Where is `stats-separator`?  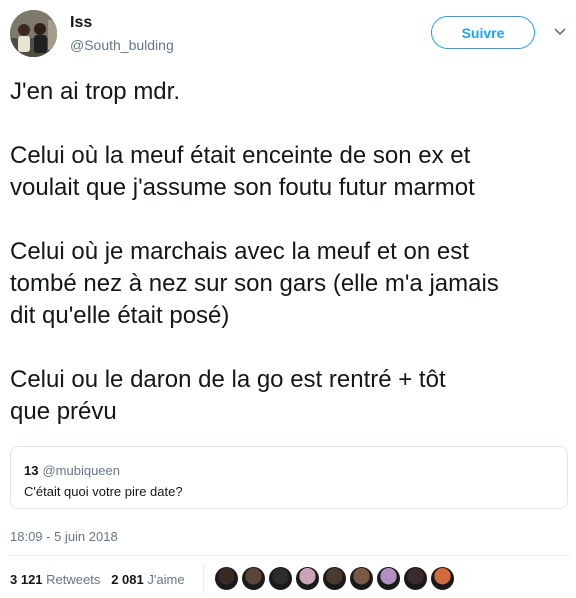
stats-separator is located at coordinates (203, 578).